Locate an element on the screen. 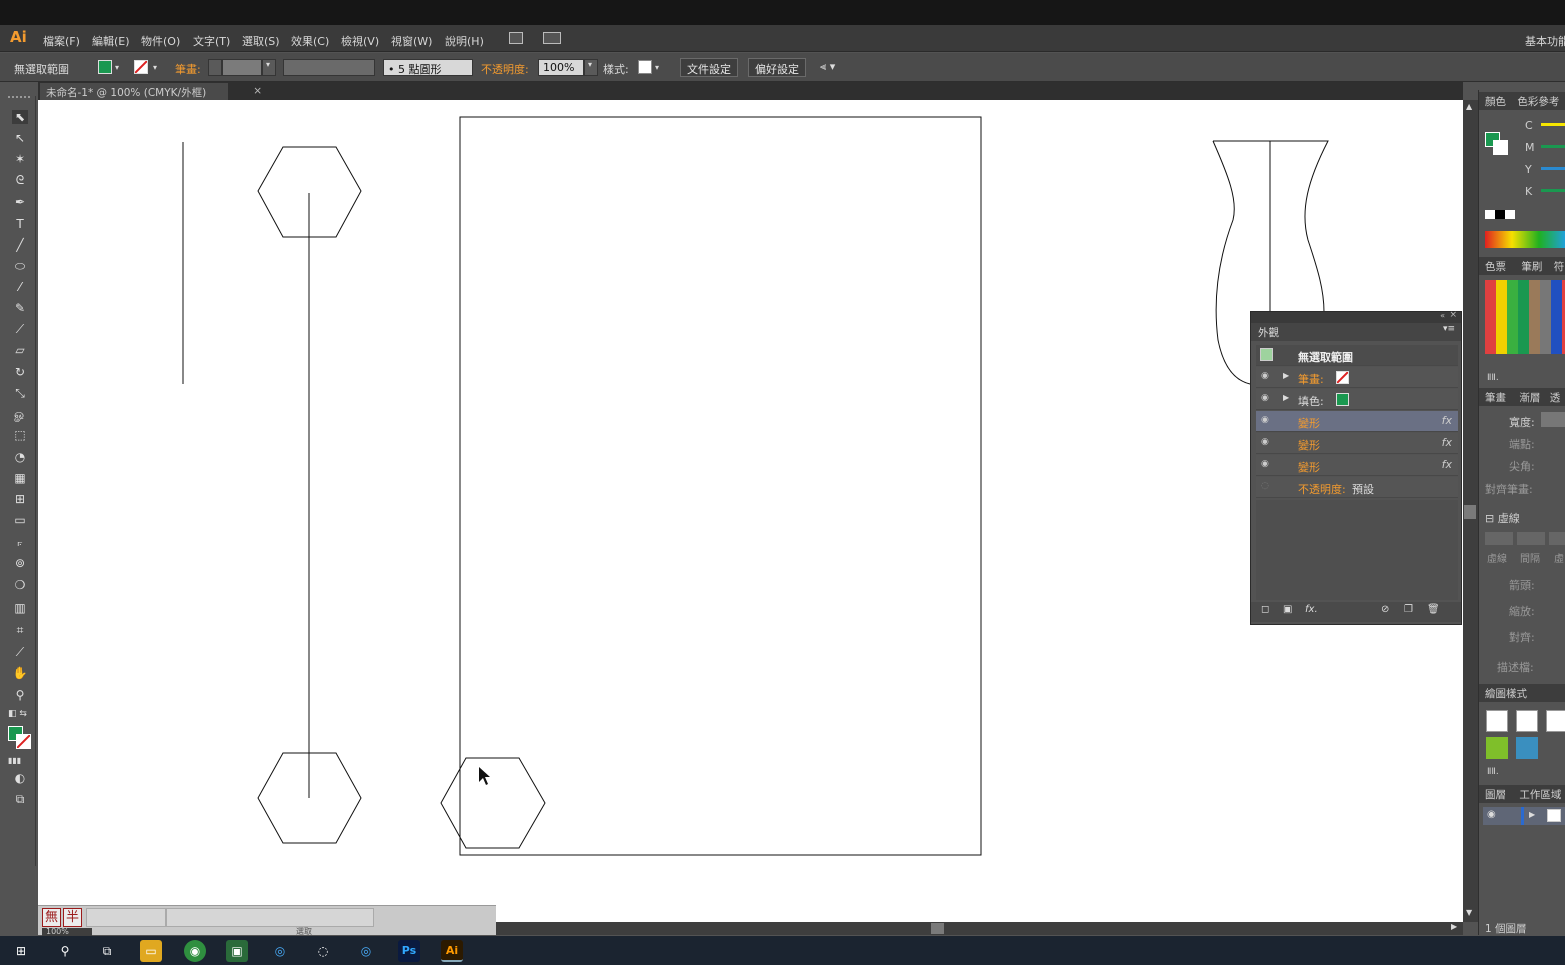  windows-start-icon: ⊞ is located at coordinates (21, 951).